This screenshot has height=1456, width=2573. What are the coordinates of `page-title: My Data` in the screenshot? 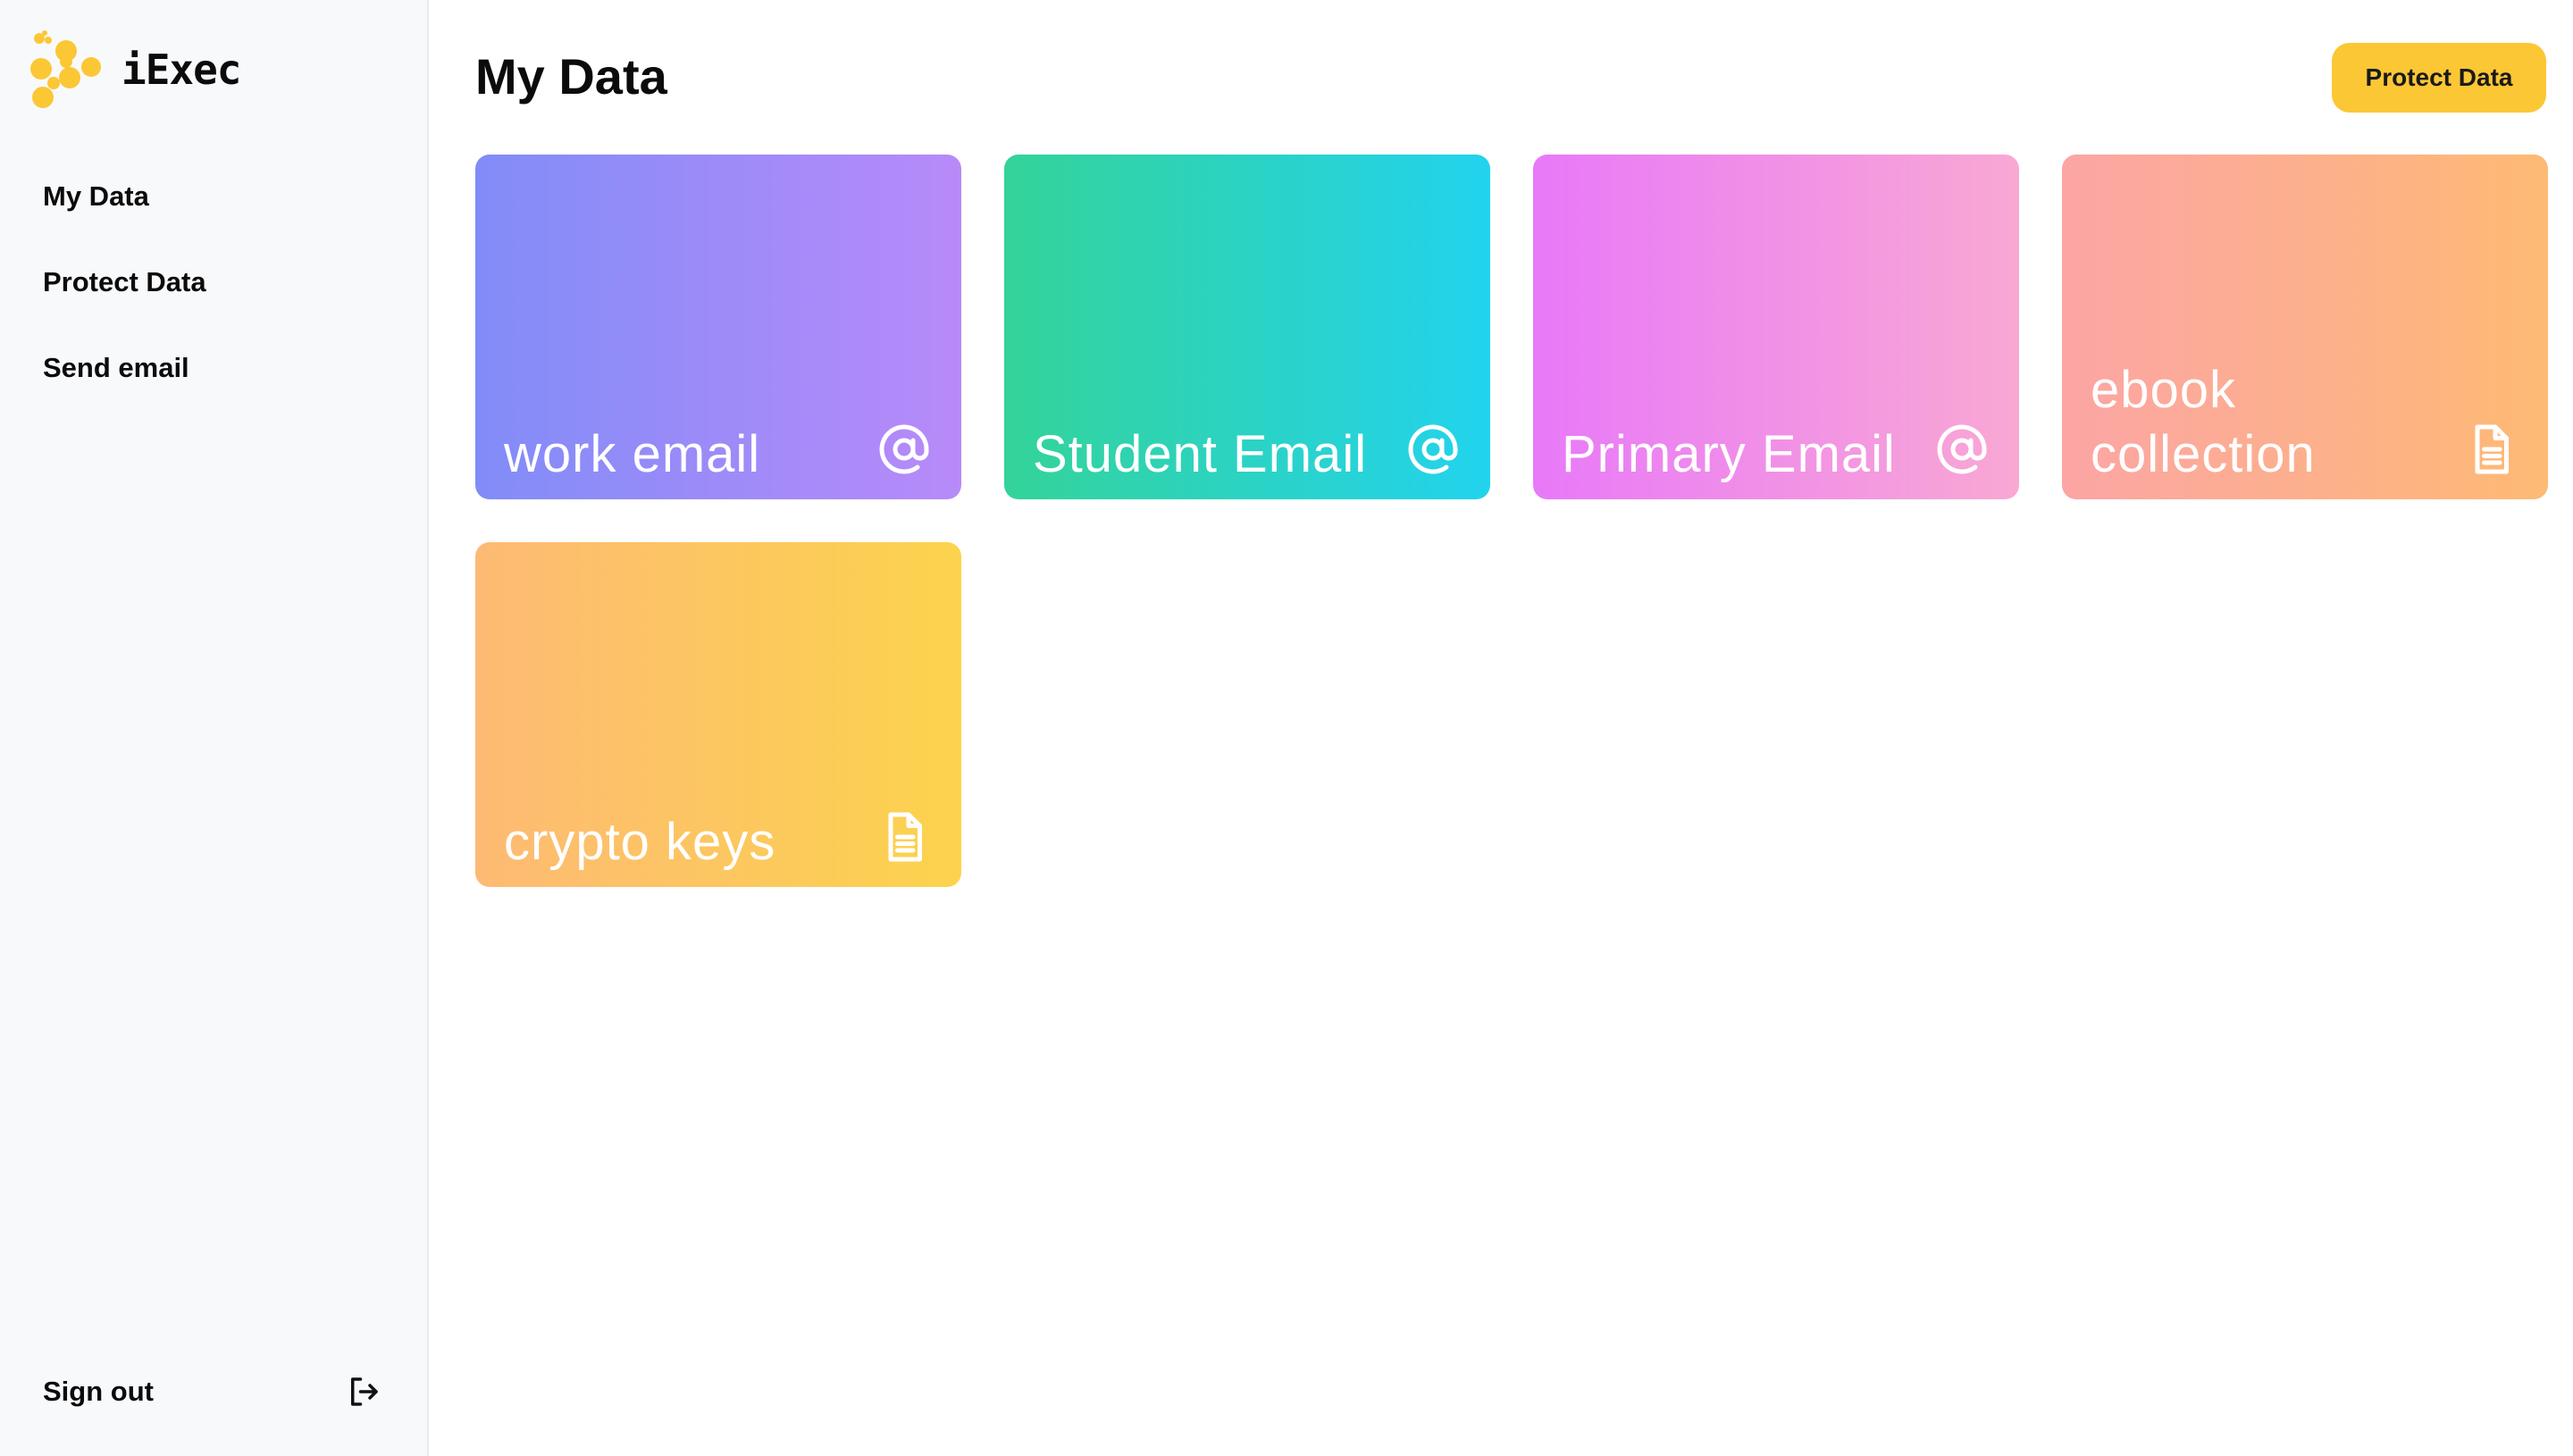 It's located at (571, 76).